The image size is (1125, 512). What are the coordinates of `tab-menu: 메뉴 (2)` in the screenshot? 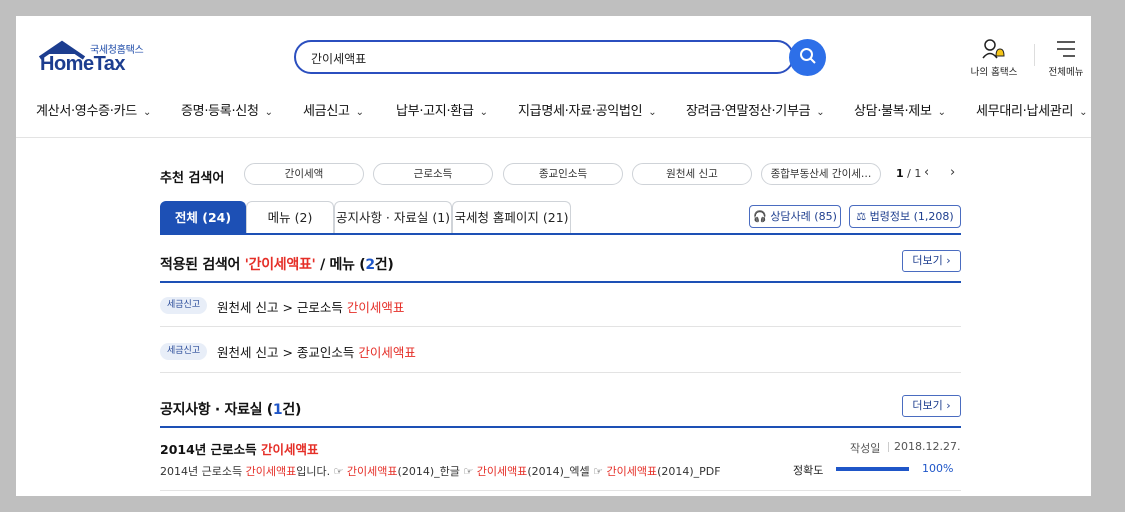 It's located at (290, 217).